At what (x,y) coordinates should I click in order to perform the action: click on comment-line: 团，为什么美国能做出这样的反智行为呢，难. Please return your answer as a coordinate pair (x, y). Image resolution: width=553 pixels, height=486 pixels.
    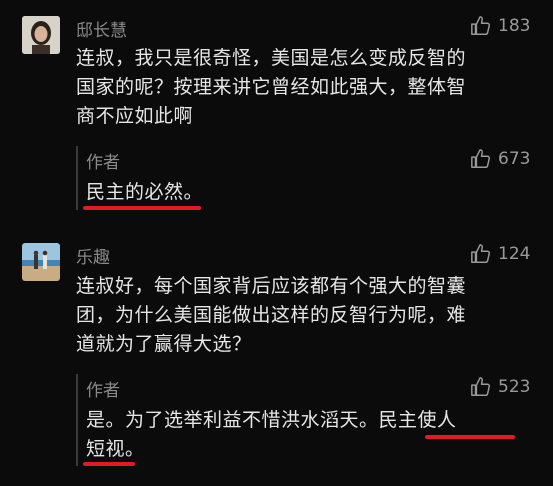
    Looking at the image, I should click on (271, 315).